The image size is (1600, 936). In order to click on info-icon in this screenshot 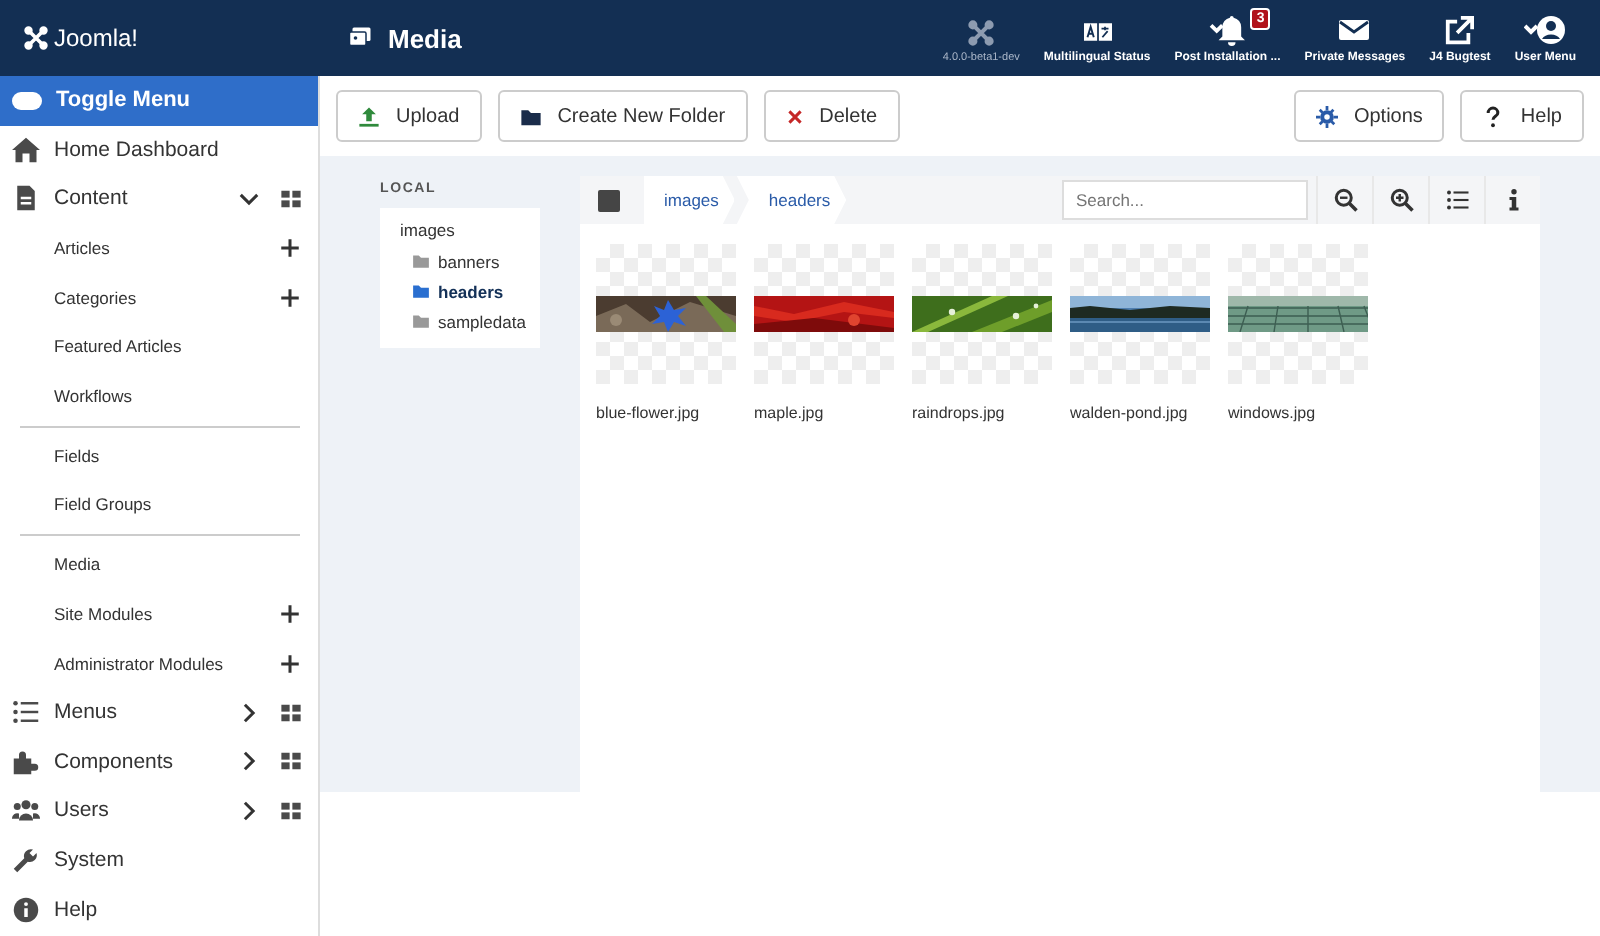, I will do `click(26, 909)`.